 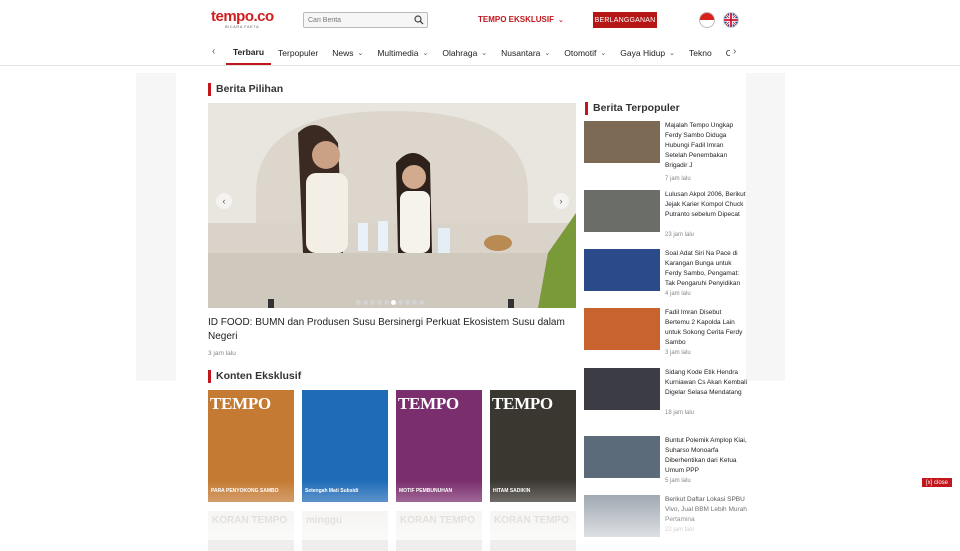 I want to click on search-icon, so click(x=419, y=20).